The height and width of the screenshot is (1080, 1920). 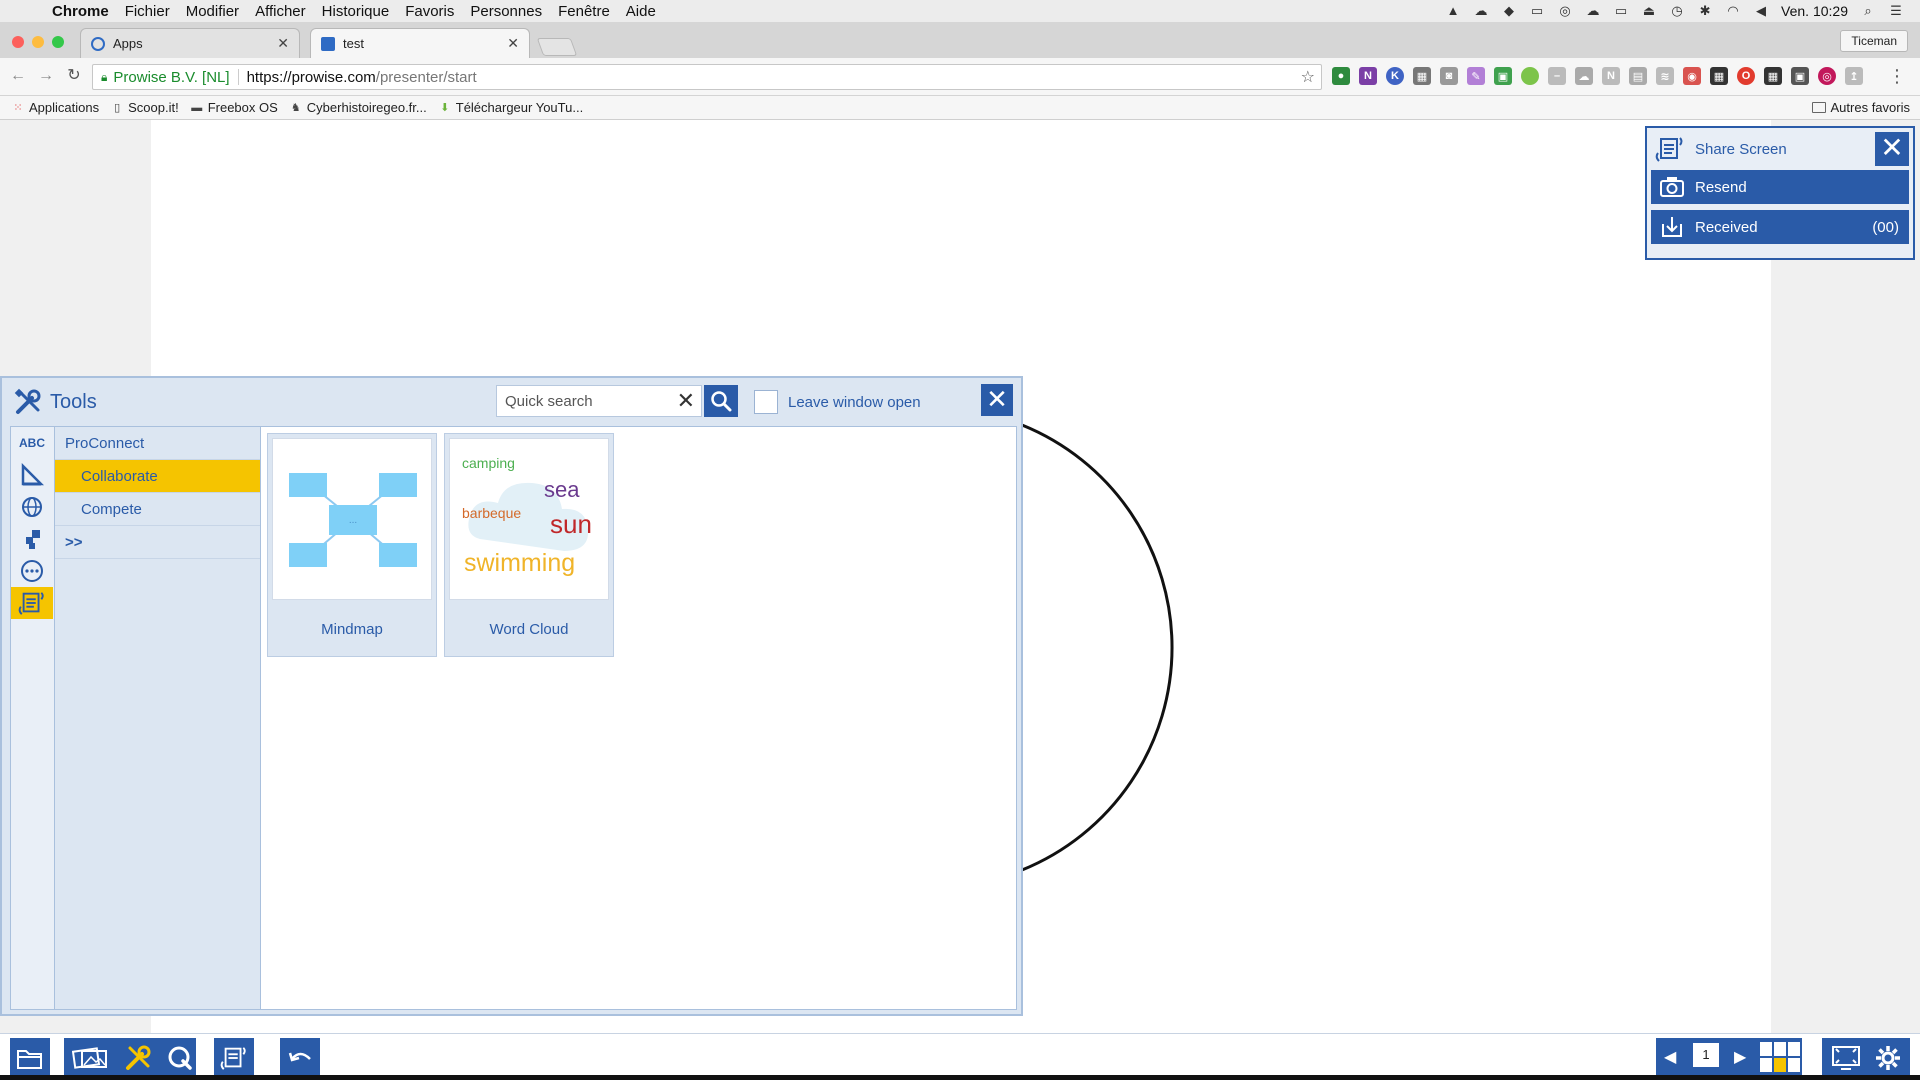 What do you see at coordinates (766, 402) in the screenshot?
I see `leave-window-open-checkbox` at bounding box center [766, 402].